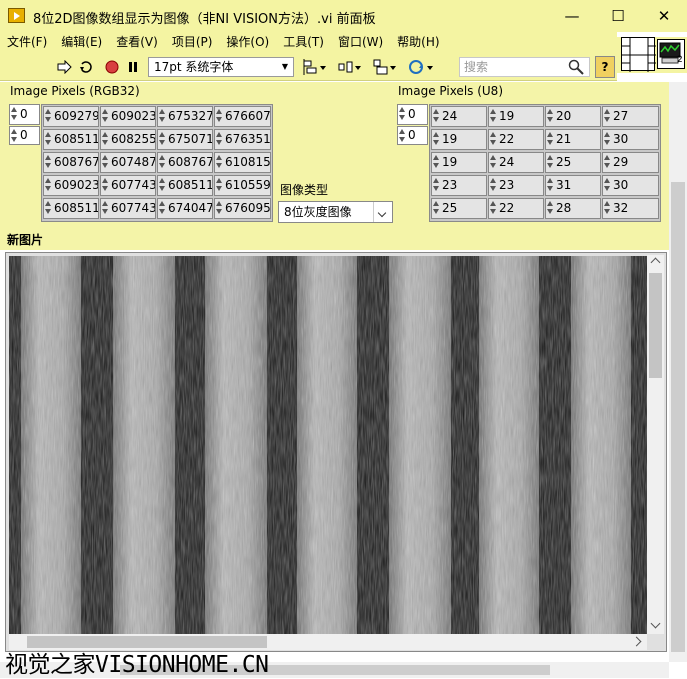 This screenshot has width=687, height=679. Describe the element at coordinates (638, 54) in the screenshot. I see `connector-pane-icon` at that location.